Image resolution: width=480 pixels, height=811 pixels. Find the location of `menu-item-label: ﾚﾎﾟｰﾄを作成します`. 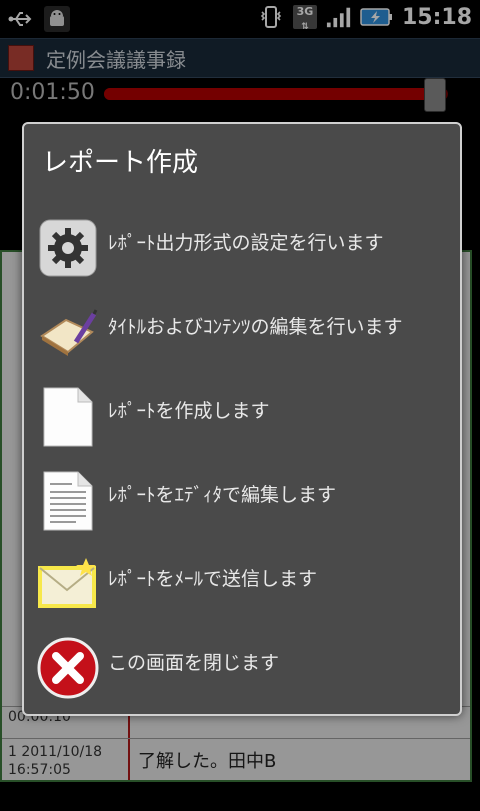

menu-item-label: ﾚﾎﾟｰﾄを作成します is located at coordinates (189, 411).